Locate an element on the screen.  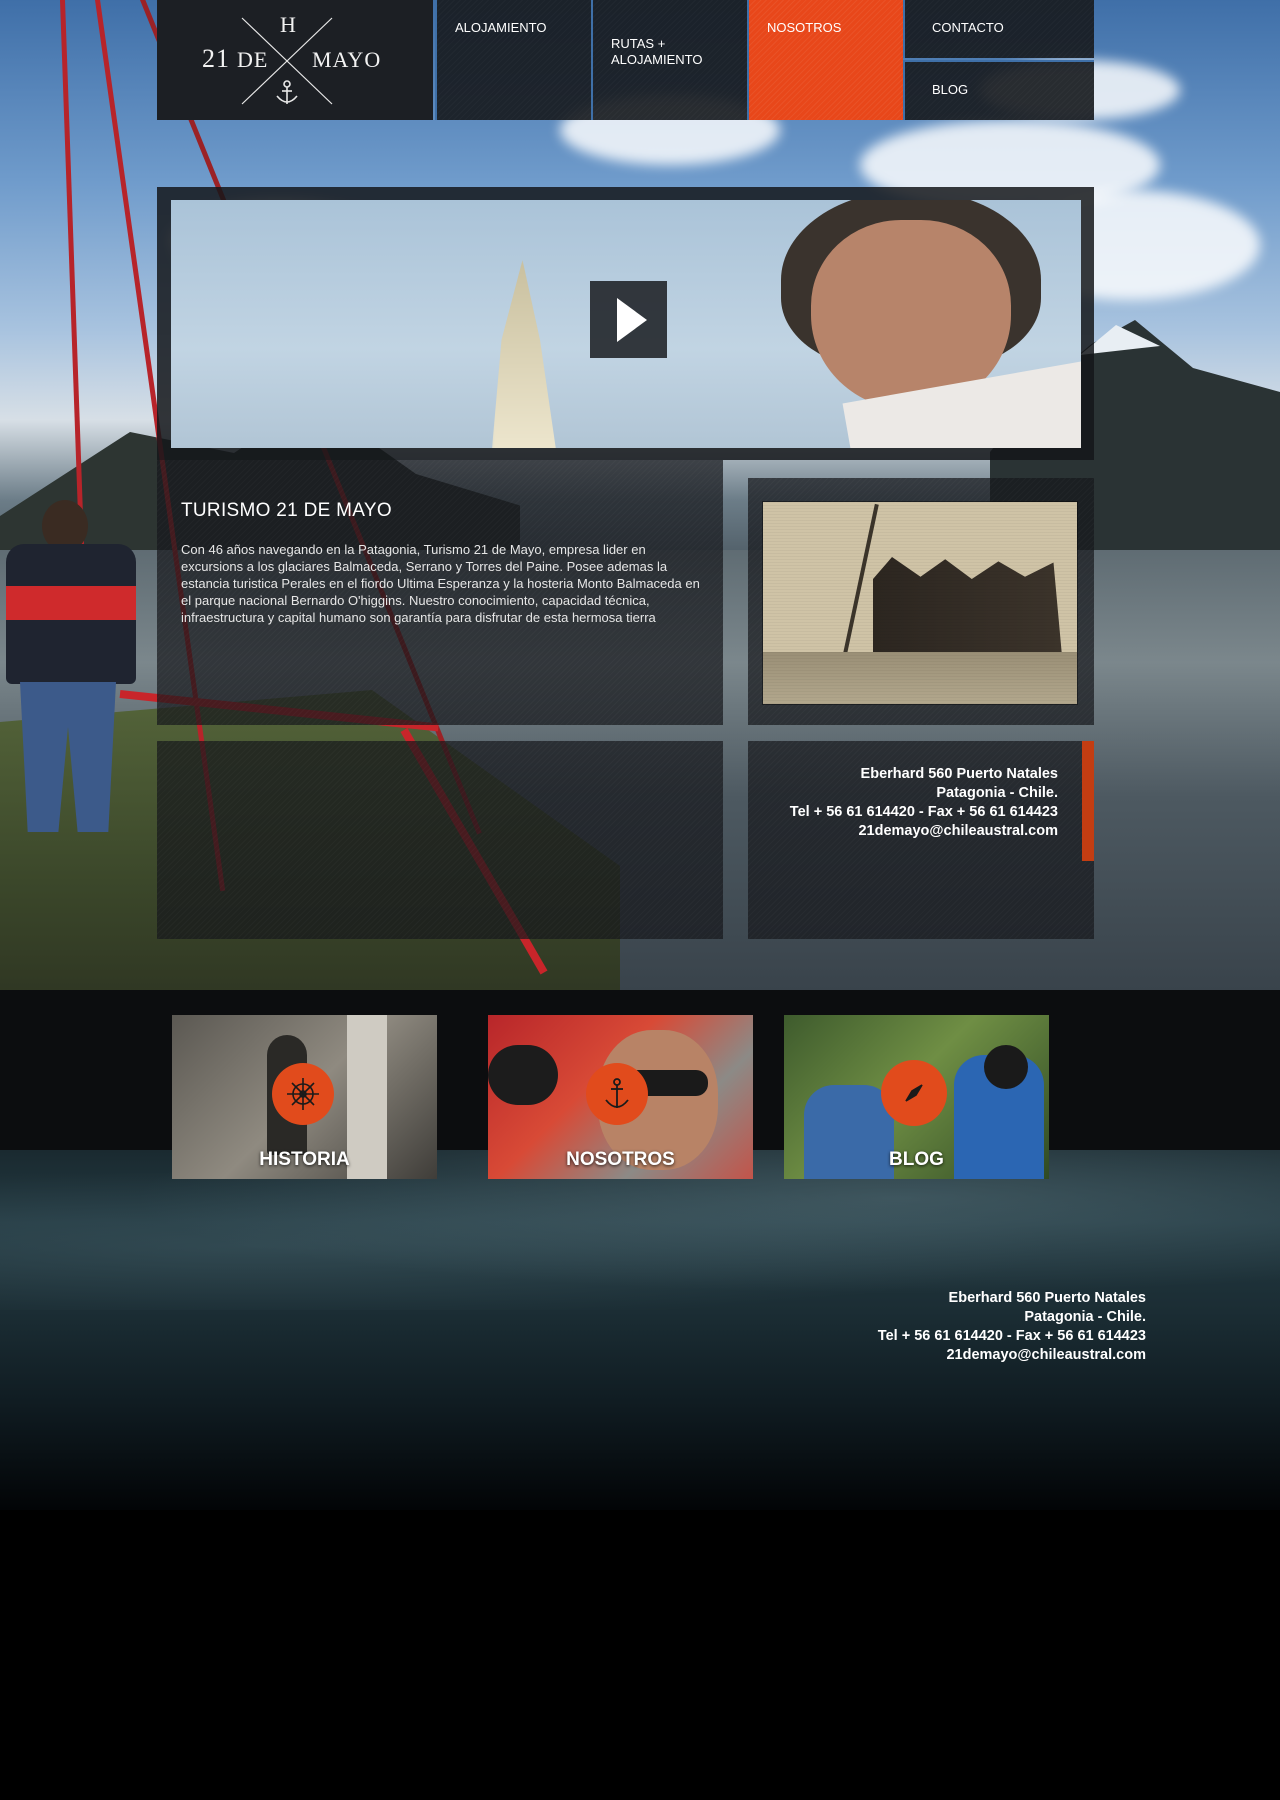
play-button is located at coordinates (628, 319).